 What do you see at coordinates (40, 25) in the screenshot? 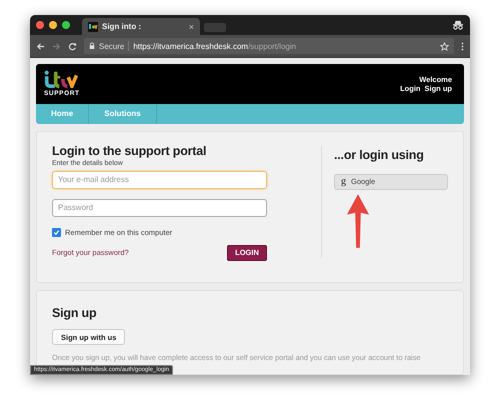
I see `close-window-icon` at bounding box center [40, 25].